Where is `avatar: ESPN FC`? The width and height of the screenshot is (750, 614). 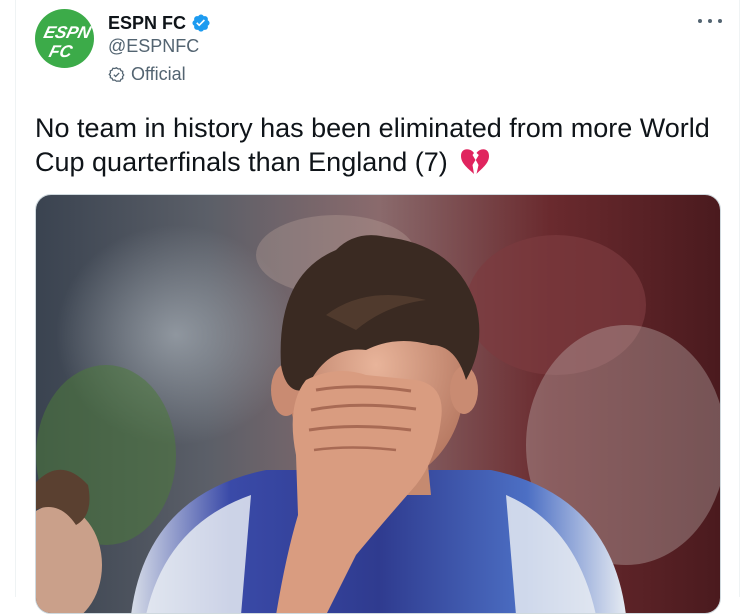 avatar: ESPN FC is located at coordinates (64, 38).